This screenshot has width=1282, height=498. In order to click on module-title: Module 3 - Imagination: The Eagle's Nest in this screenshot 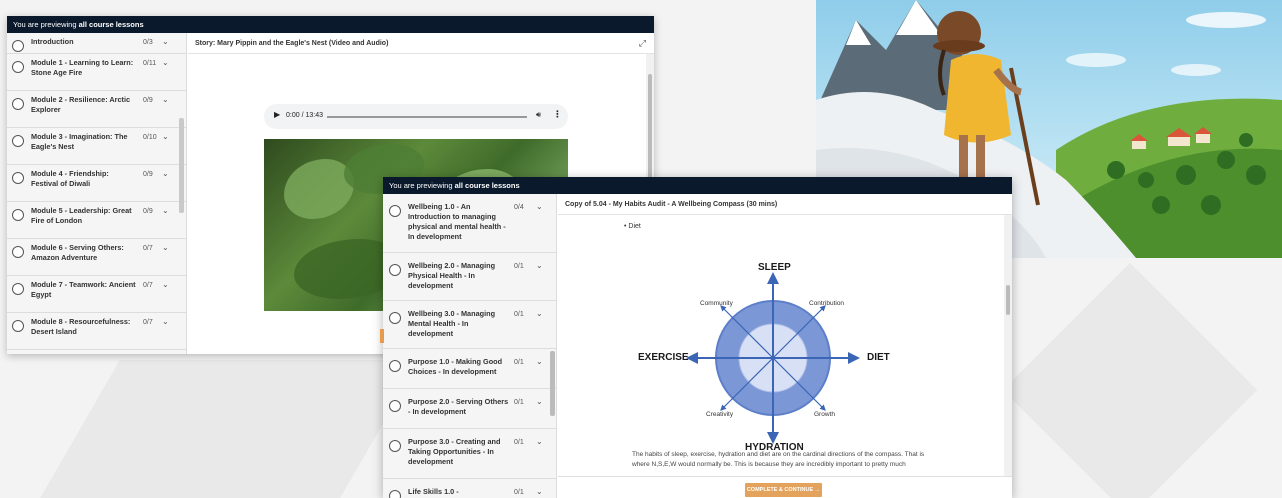, I will do `click(79, 141)`.